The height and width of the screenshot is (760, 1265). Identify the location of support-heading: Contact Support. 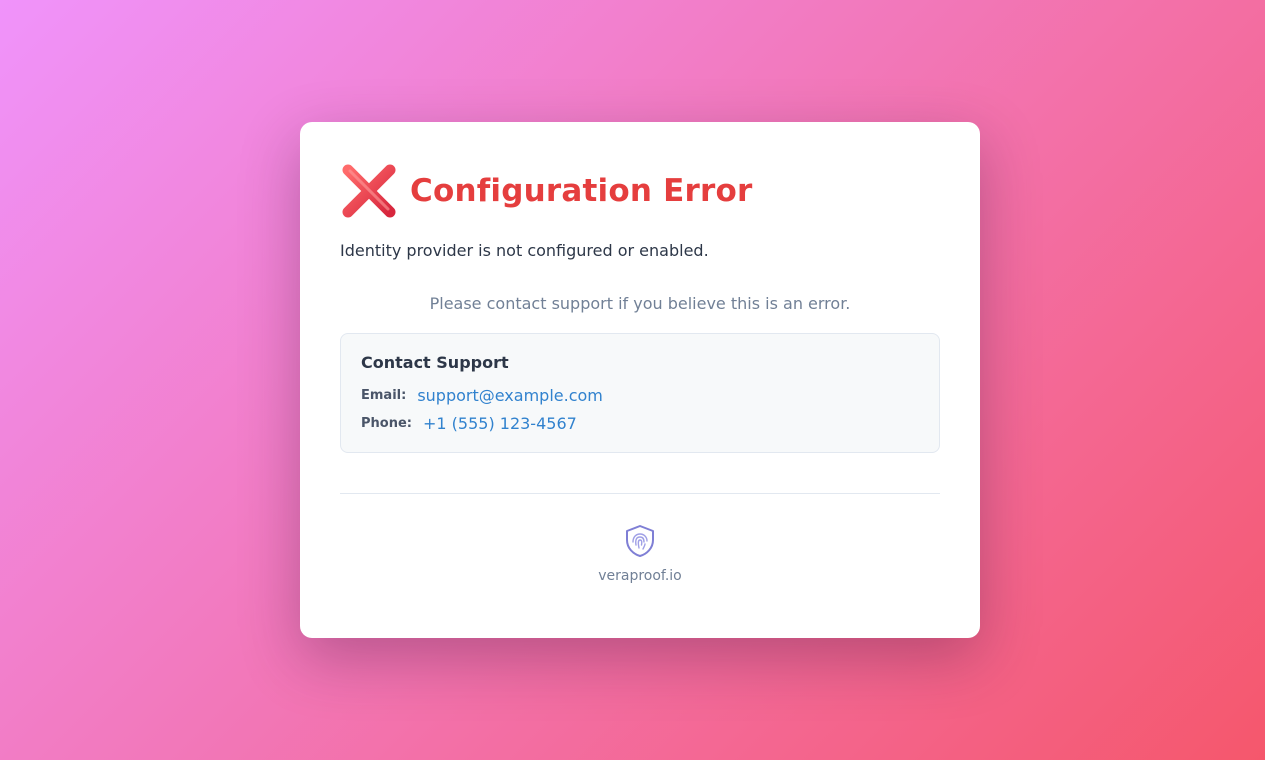
(435, 362).